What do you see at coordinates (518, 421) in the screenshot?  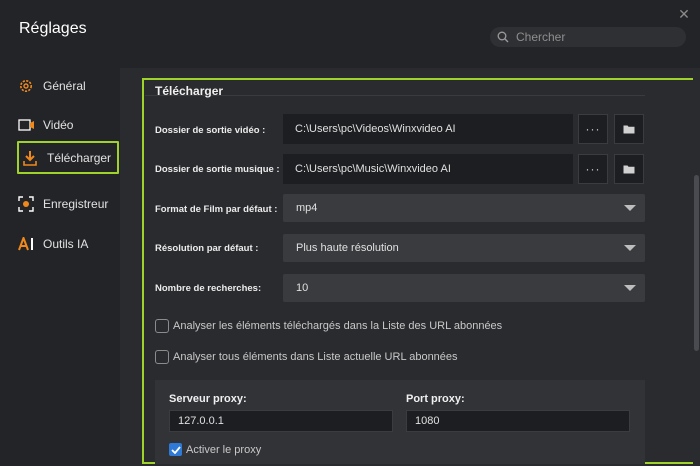 I see `proxy-port-input: 1080` at bounding box center [518, 421].